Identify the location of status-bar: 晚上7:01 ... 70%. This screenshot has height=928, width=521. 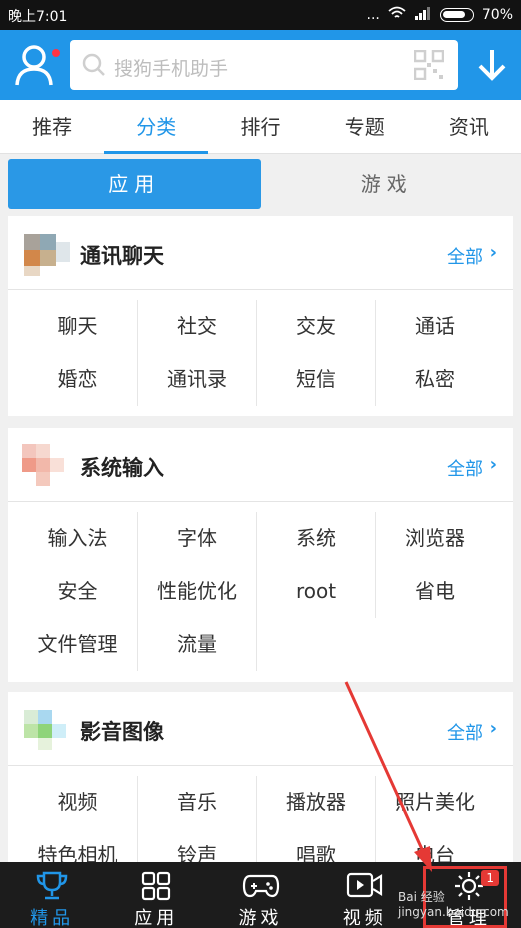
(260, 15).